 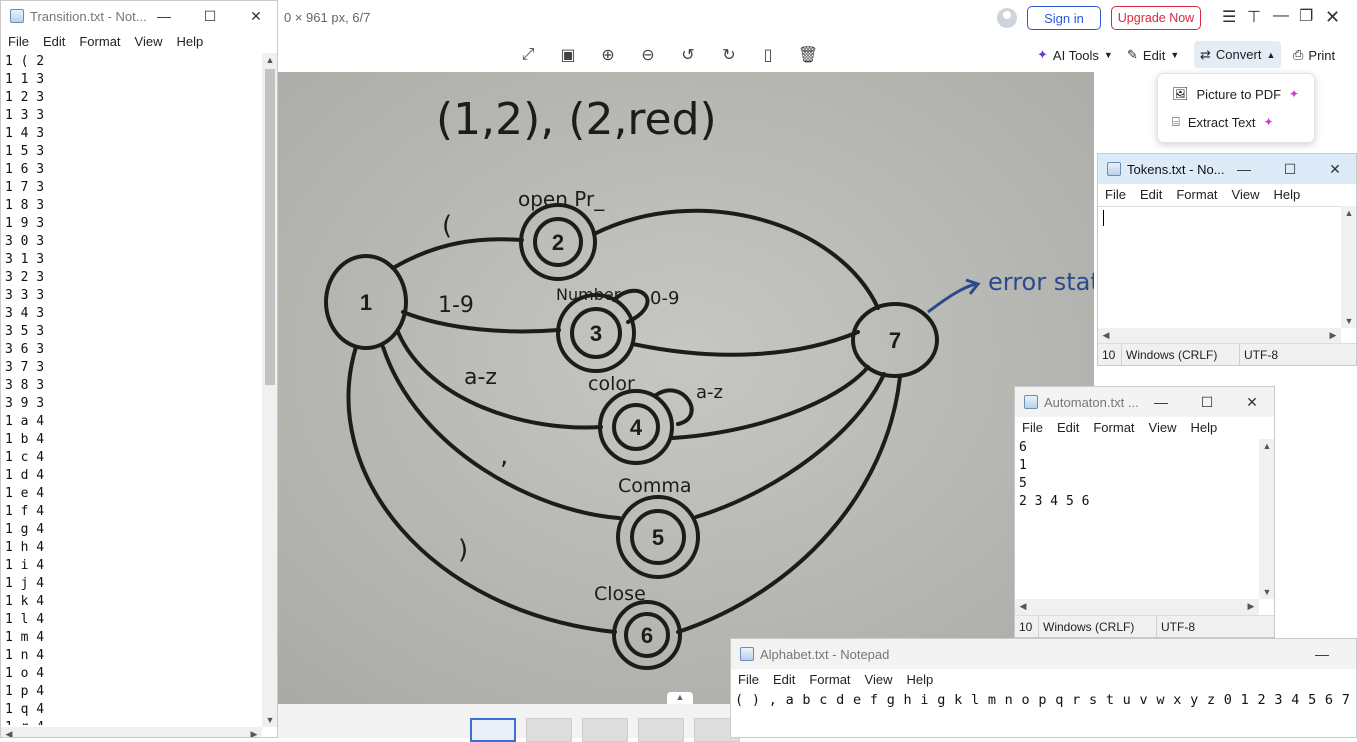 What do you see at coordinates (131, 722) in the screenshot?
I see `text-line: 1 r 4` at bounding box center [131, 722].